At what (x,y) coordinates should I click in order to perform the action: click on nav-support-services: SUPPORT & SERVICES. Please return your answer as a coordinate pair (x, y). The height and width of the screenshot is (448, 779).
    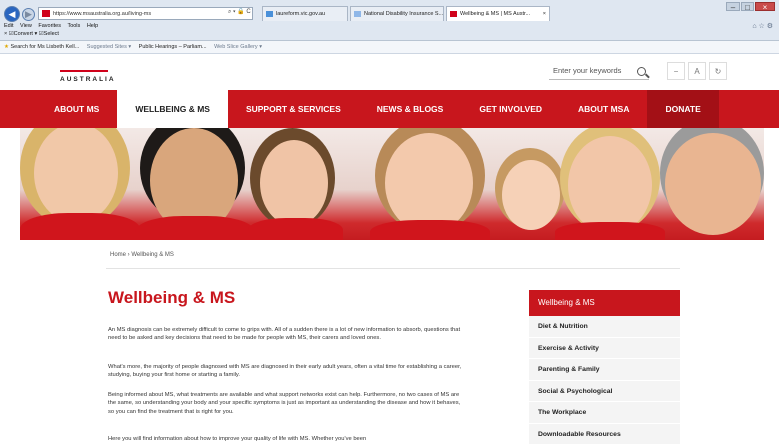
    Looking at the image, I should click on (293, 109).